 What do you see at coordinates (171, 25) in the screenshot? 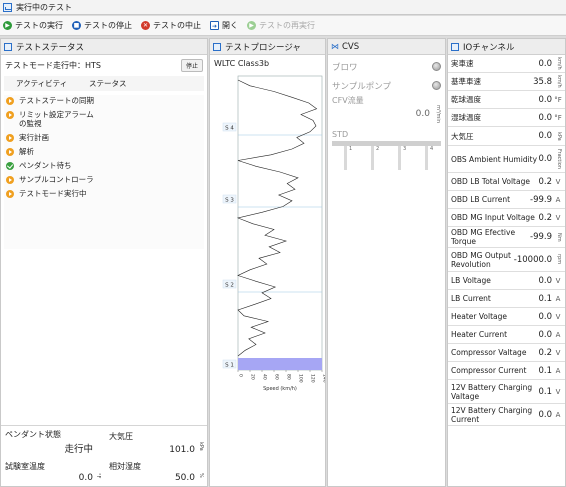
I see `abort-test-button: ✕ テストの中止` at bounding box center [171, 25].